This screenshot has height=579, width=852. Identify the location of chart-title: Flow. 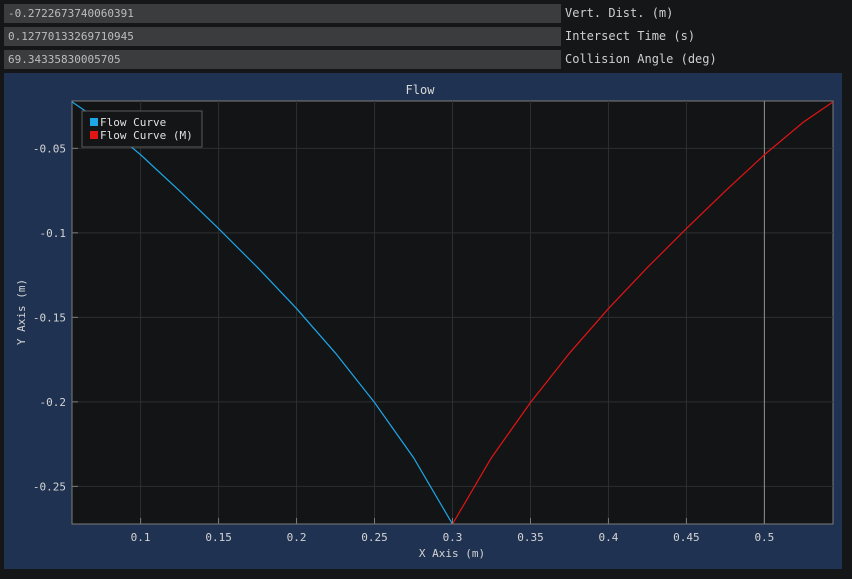
(421, 90).